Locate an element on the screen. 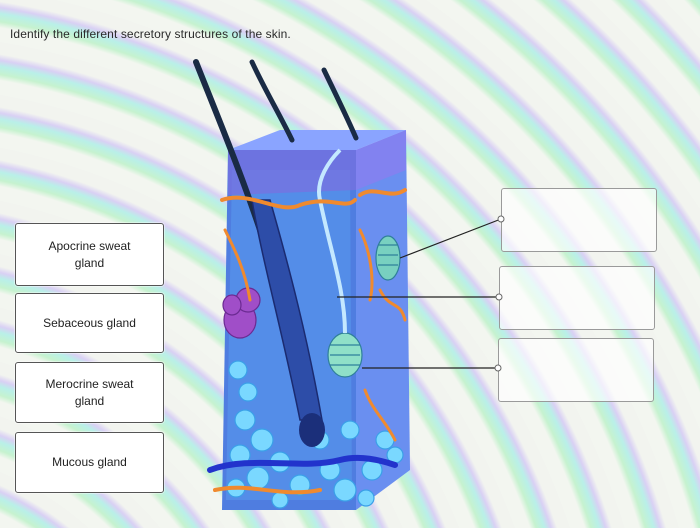 This screenshot has width=700, height=528. leader-line-endpoints is located at coordinates (499, 293).